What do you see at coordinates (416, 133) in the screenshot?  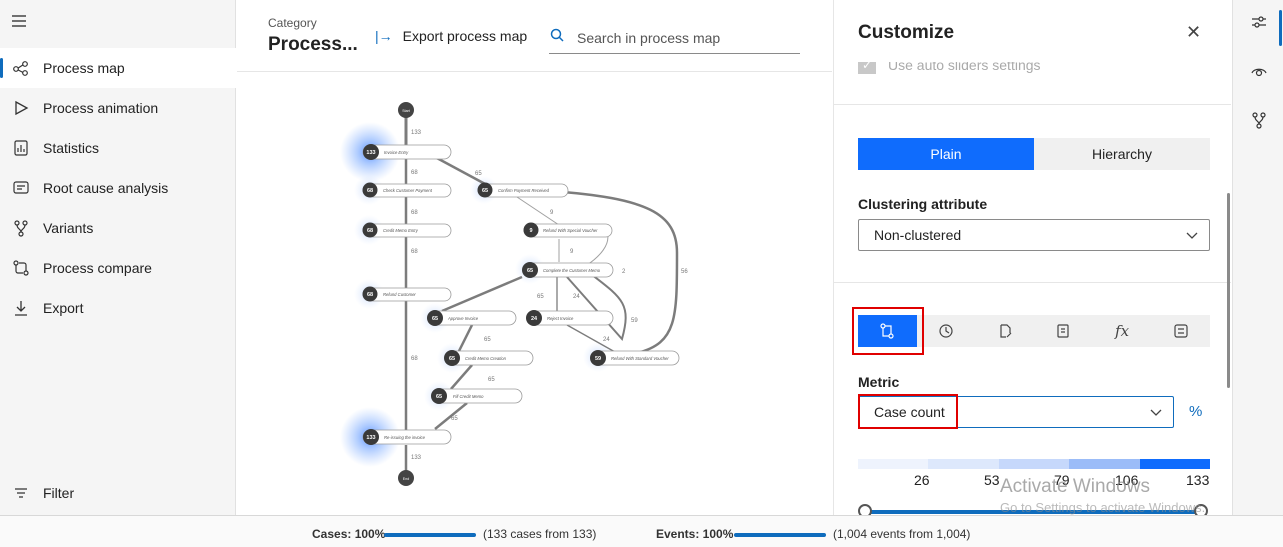 I see `edge-label: 133` at bounding box center [416, 133].